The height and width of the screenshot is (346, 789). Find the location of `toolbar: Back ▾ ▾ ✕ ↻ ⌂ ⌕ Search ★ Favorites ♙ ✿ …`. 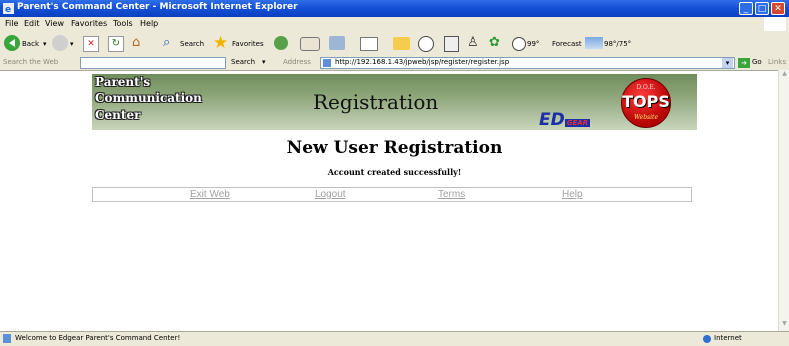

toolbar: Back ▾ ▾ ✕ ↻ ⌂ ⌕ Search ★ Favorites ♙ ✿ … is located at coordinates (394, 44).